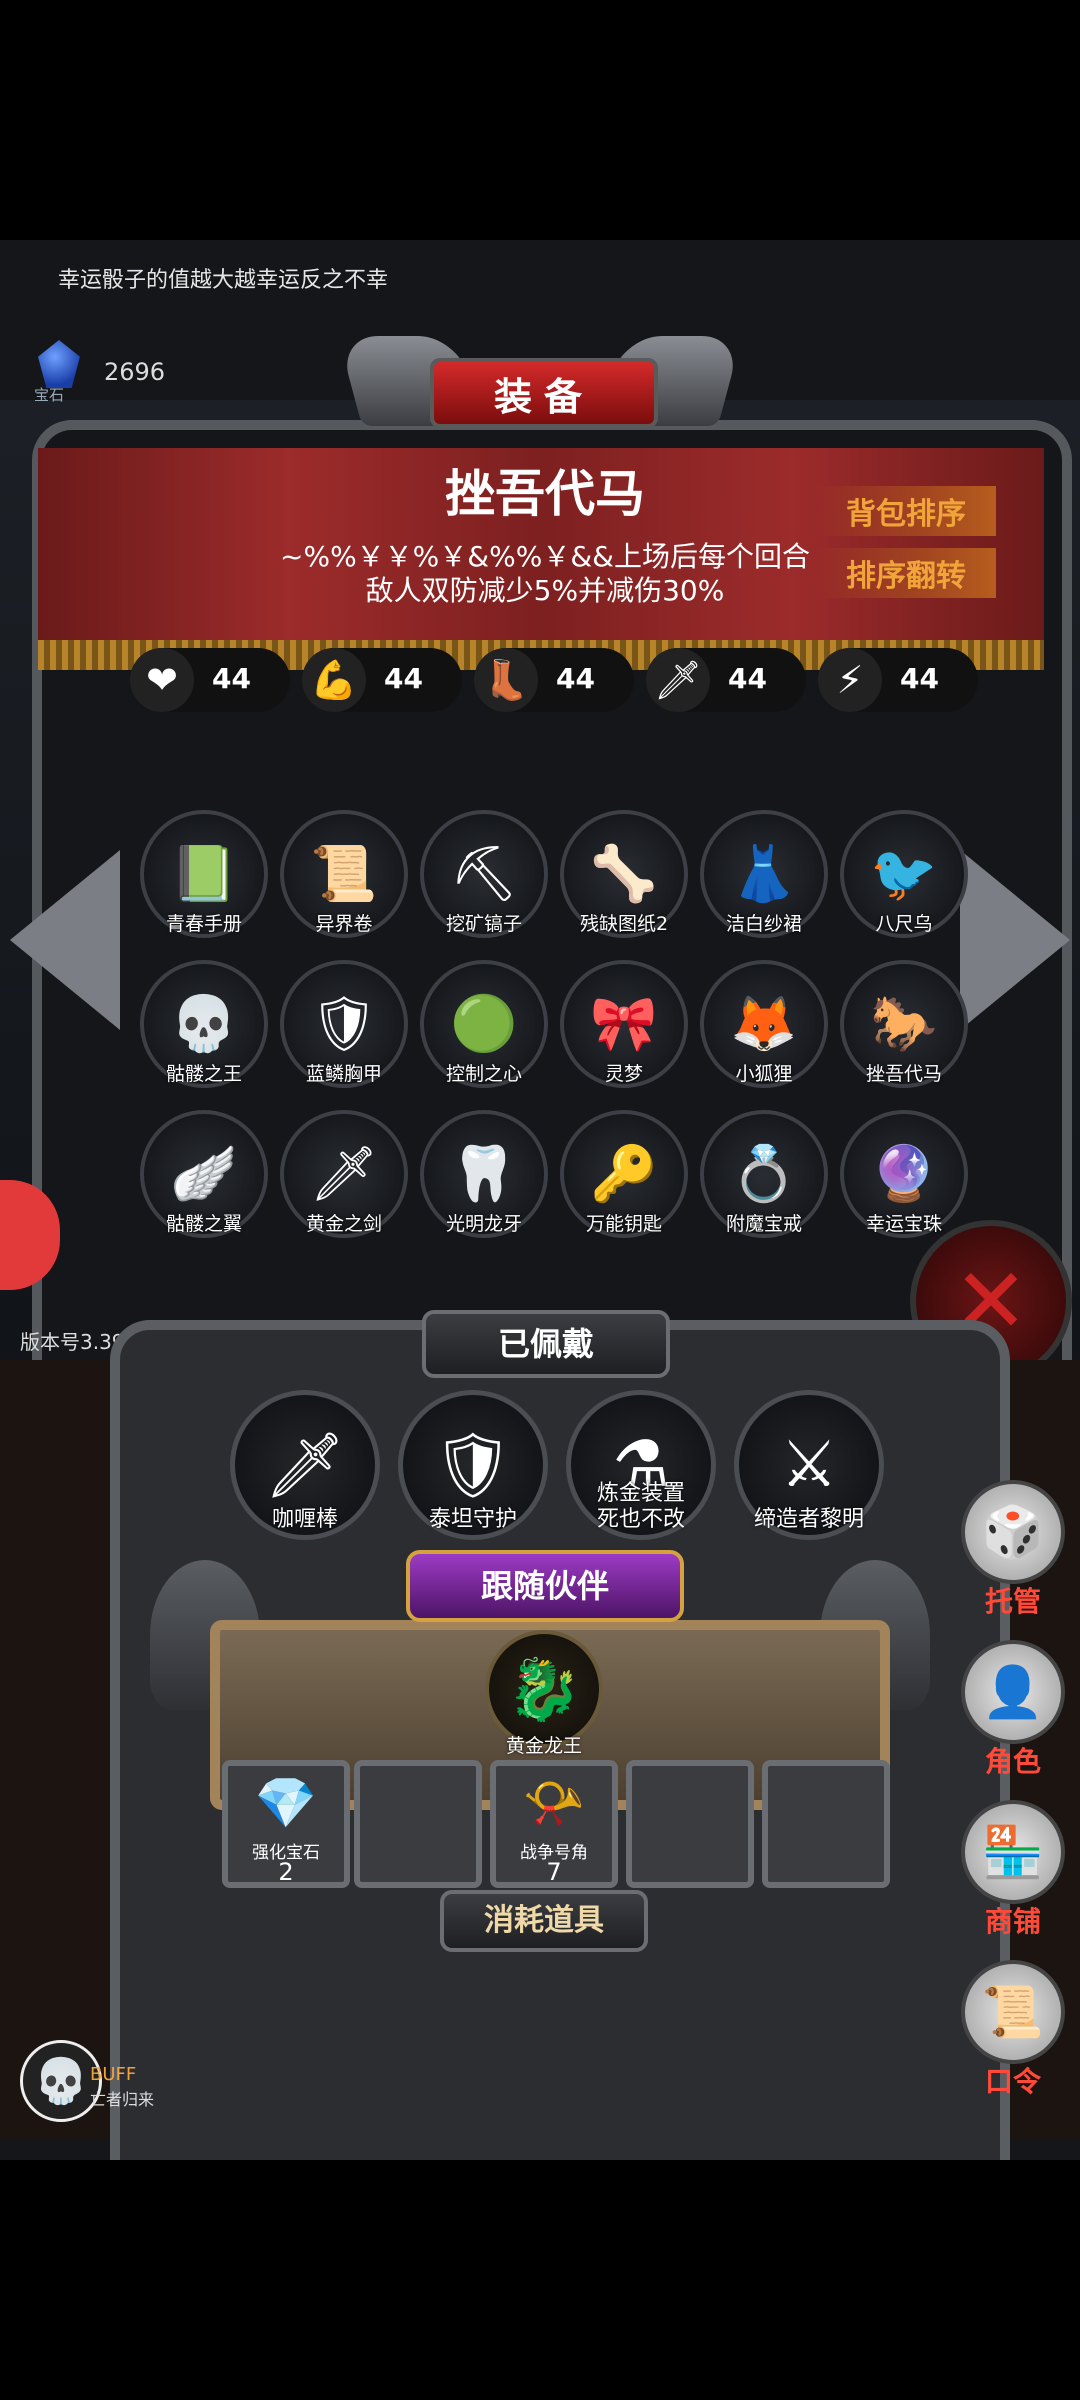 The width and height of the screenshot is (1080, 2400). Describe the element at coordinates (554, 1872) in the screenshot. I see `consumable-count: 7` at that location.